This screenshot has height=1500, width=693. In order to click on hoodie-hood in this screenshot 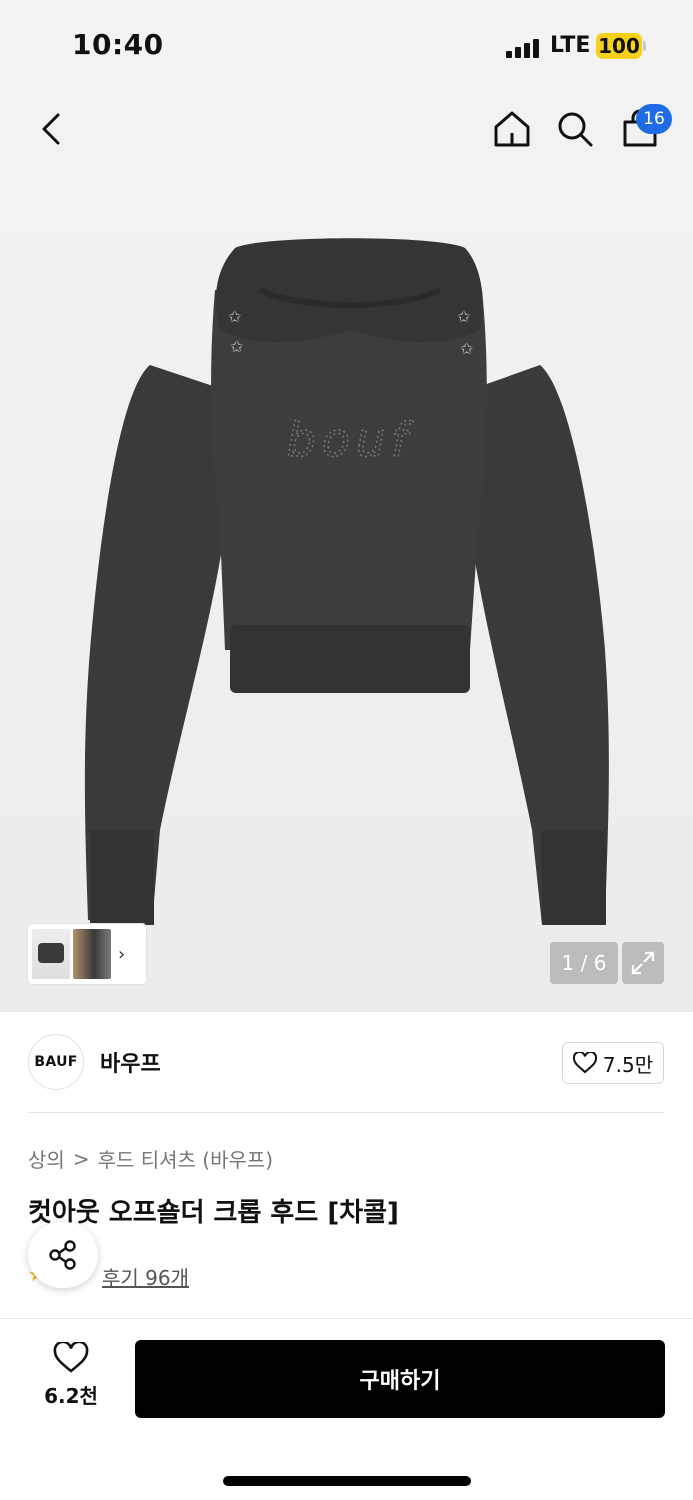, I will do `click(349, 290)`.